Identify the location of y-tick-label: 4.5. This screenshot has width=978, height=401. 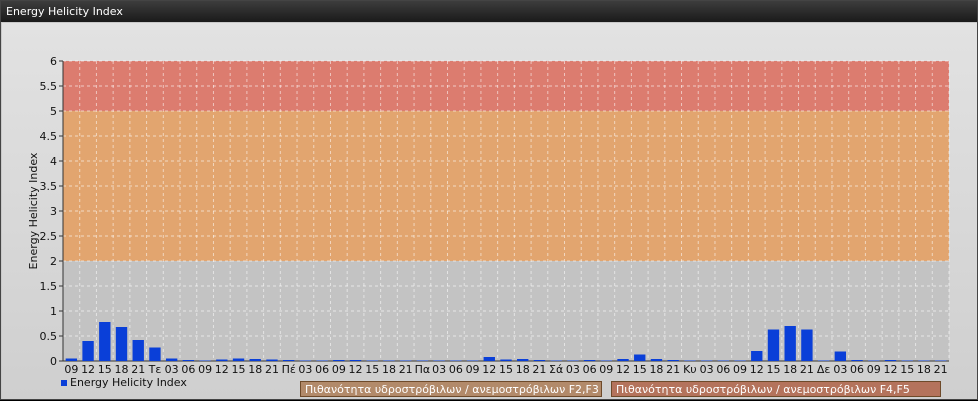
(49, 136).